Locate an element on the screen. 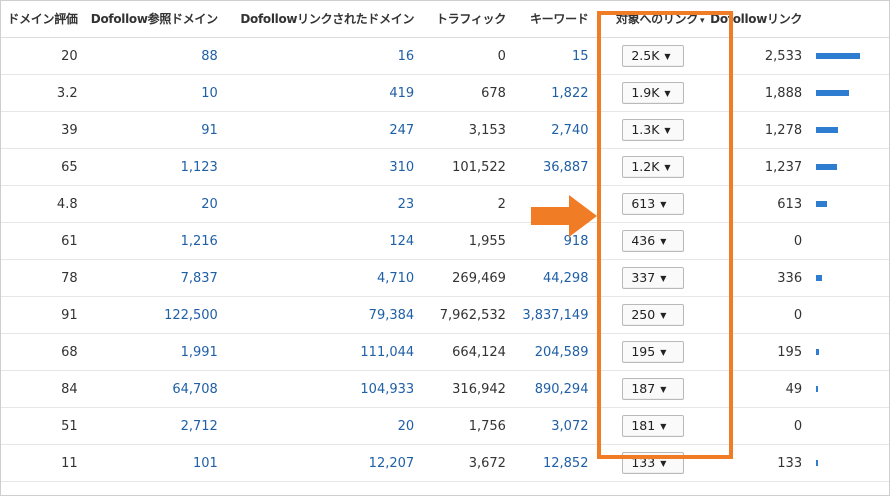  traffic-value: 1,756 is located at coordinates (487, 426).